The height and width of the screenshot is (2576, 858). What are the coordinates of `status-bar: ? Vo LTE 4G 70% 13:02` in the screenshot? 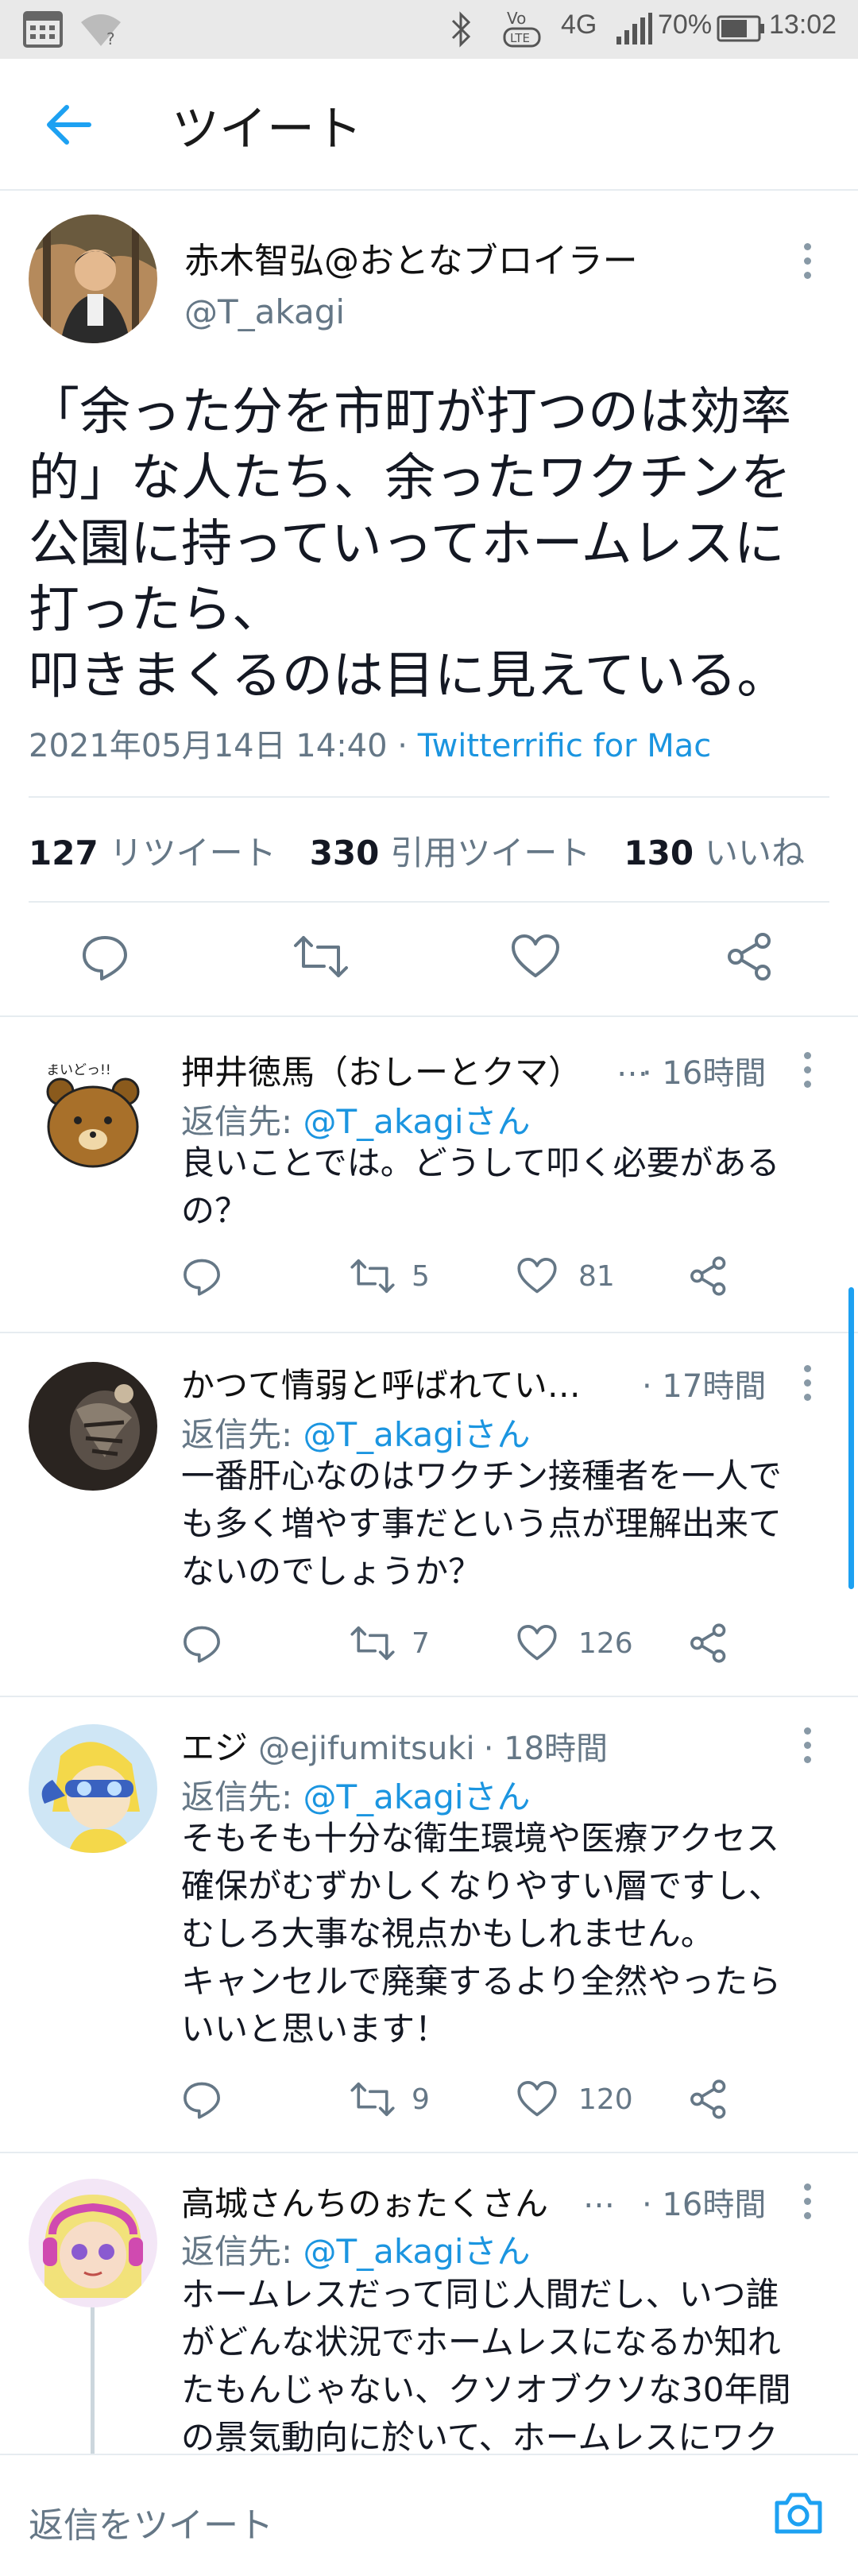 It's located at (429, 29).